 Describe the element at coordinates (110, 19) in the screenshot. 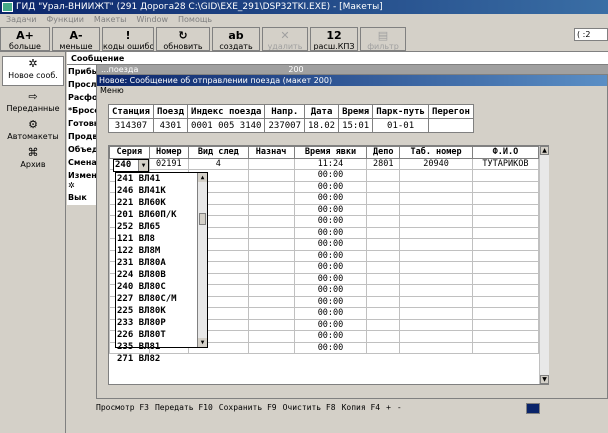

I see `menu-item: Макеты` at that location.